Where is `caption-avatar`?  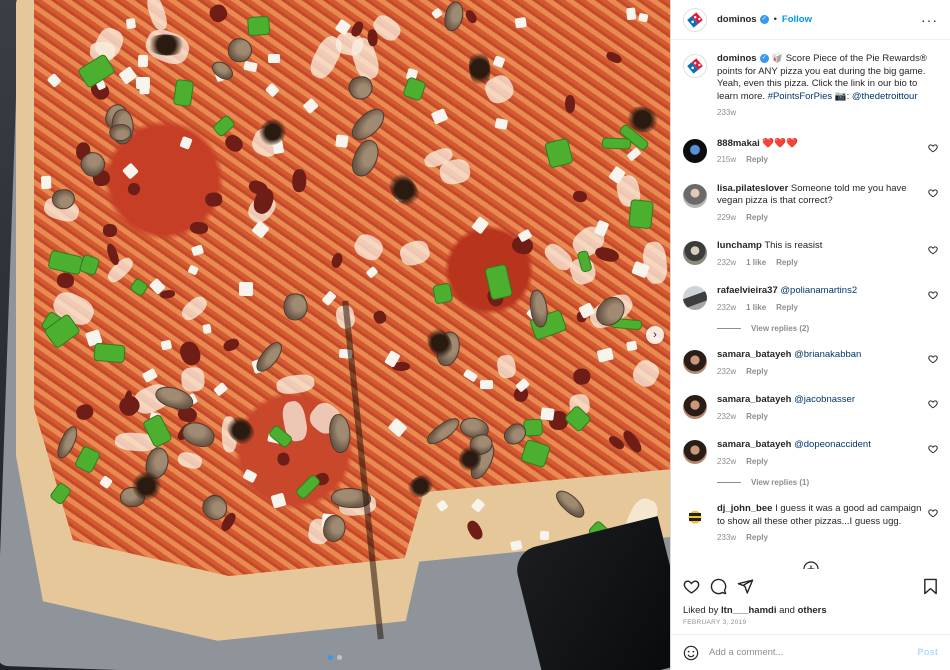 caption-avatar is located at coordinates (695, 66).